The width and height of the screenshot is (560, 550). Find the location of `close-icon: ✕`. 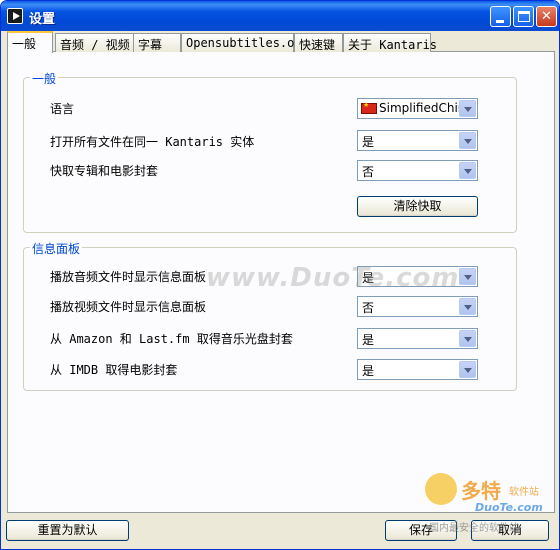

close-icon: ✕ is located at coordinates (546, 16).